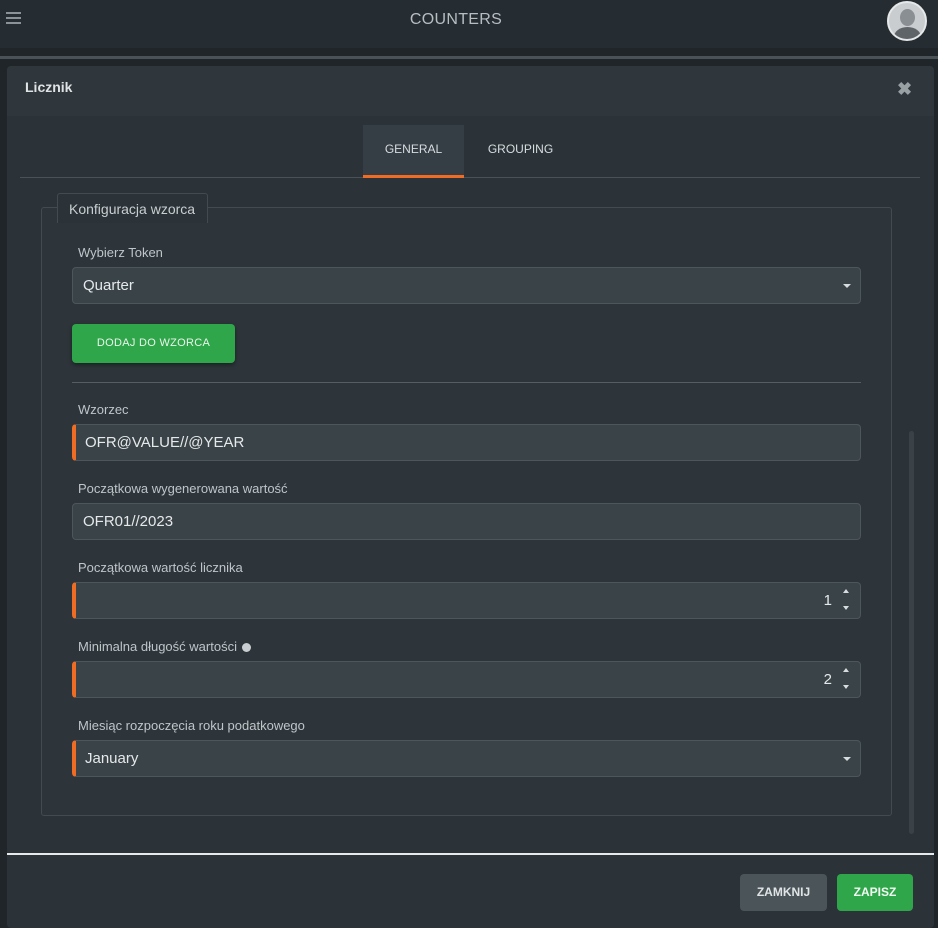 Image resolution: width=938 pixels, height=928 pixels. Describe the element at coordinates (108, 285) in the screenshot. I see `token-value: Quarter` at that location.